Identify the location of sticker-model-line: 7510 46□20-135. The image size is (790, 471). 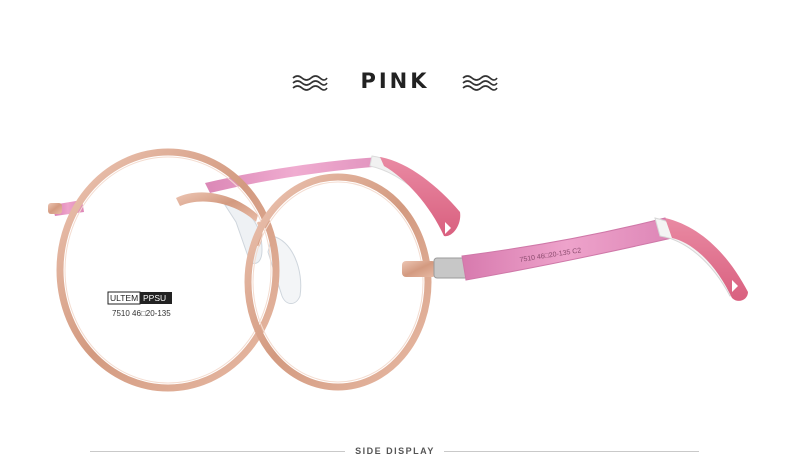
(141, 313).